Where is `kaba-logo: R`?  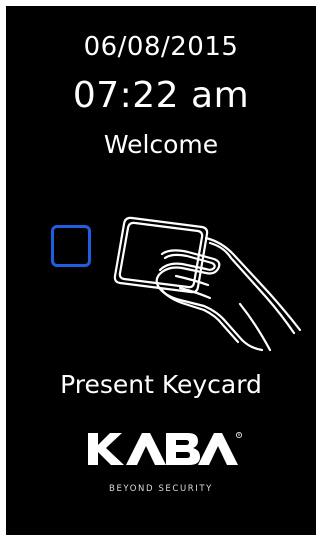 kaba-logo: R is located at coordinates (165, 448).